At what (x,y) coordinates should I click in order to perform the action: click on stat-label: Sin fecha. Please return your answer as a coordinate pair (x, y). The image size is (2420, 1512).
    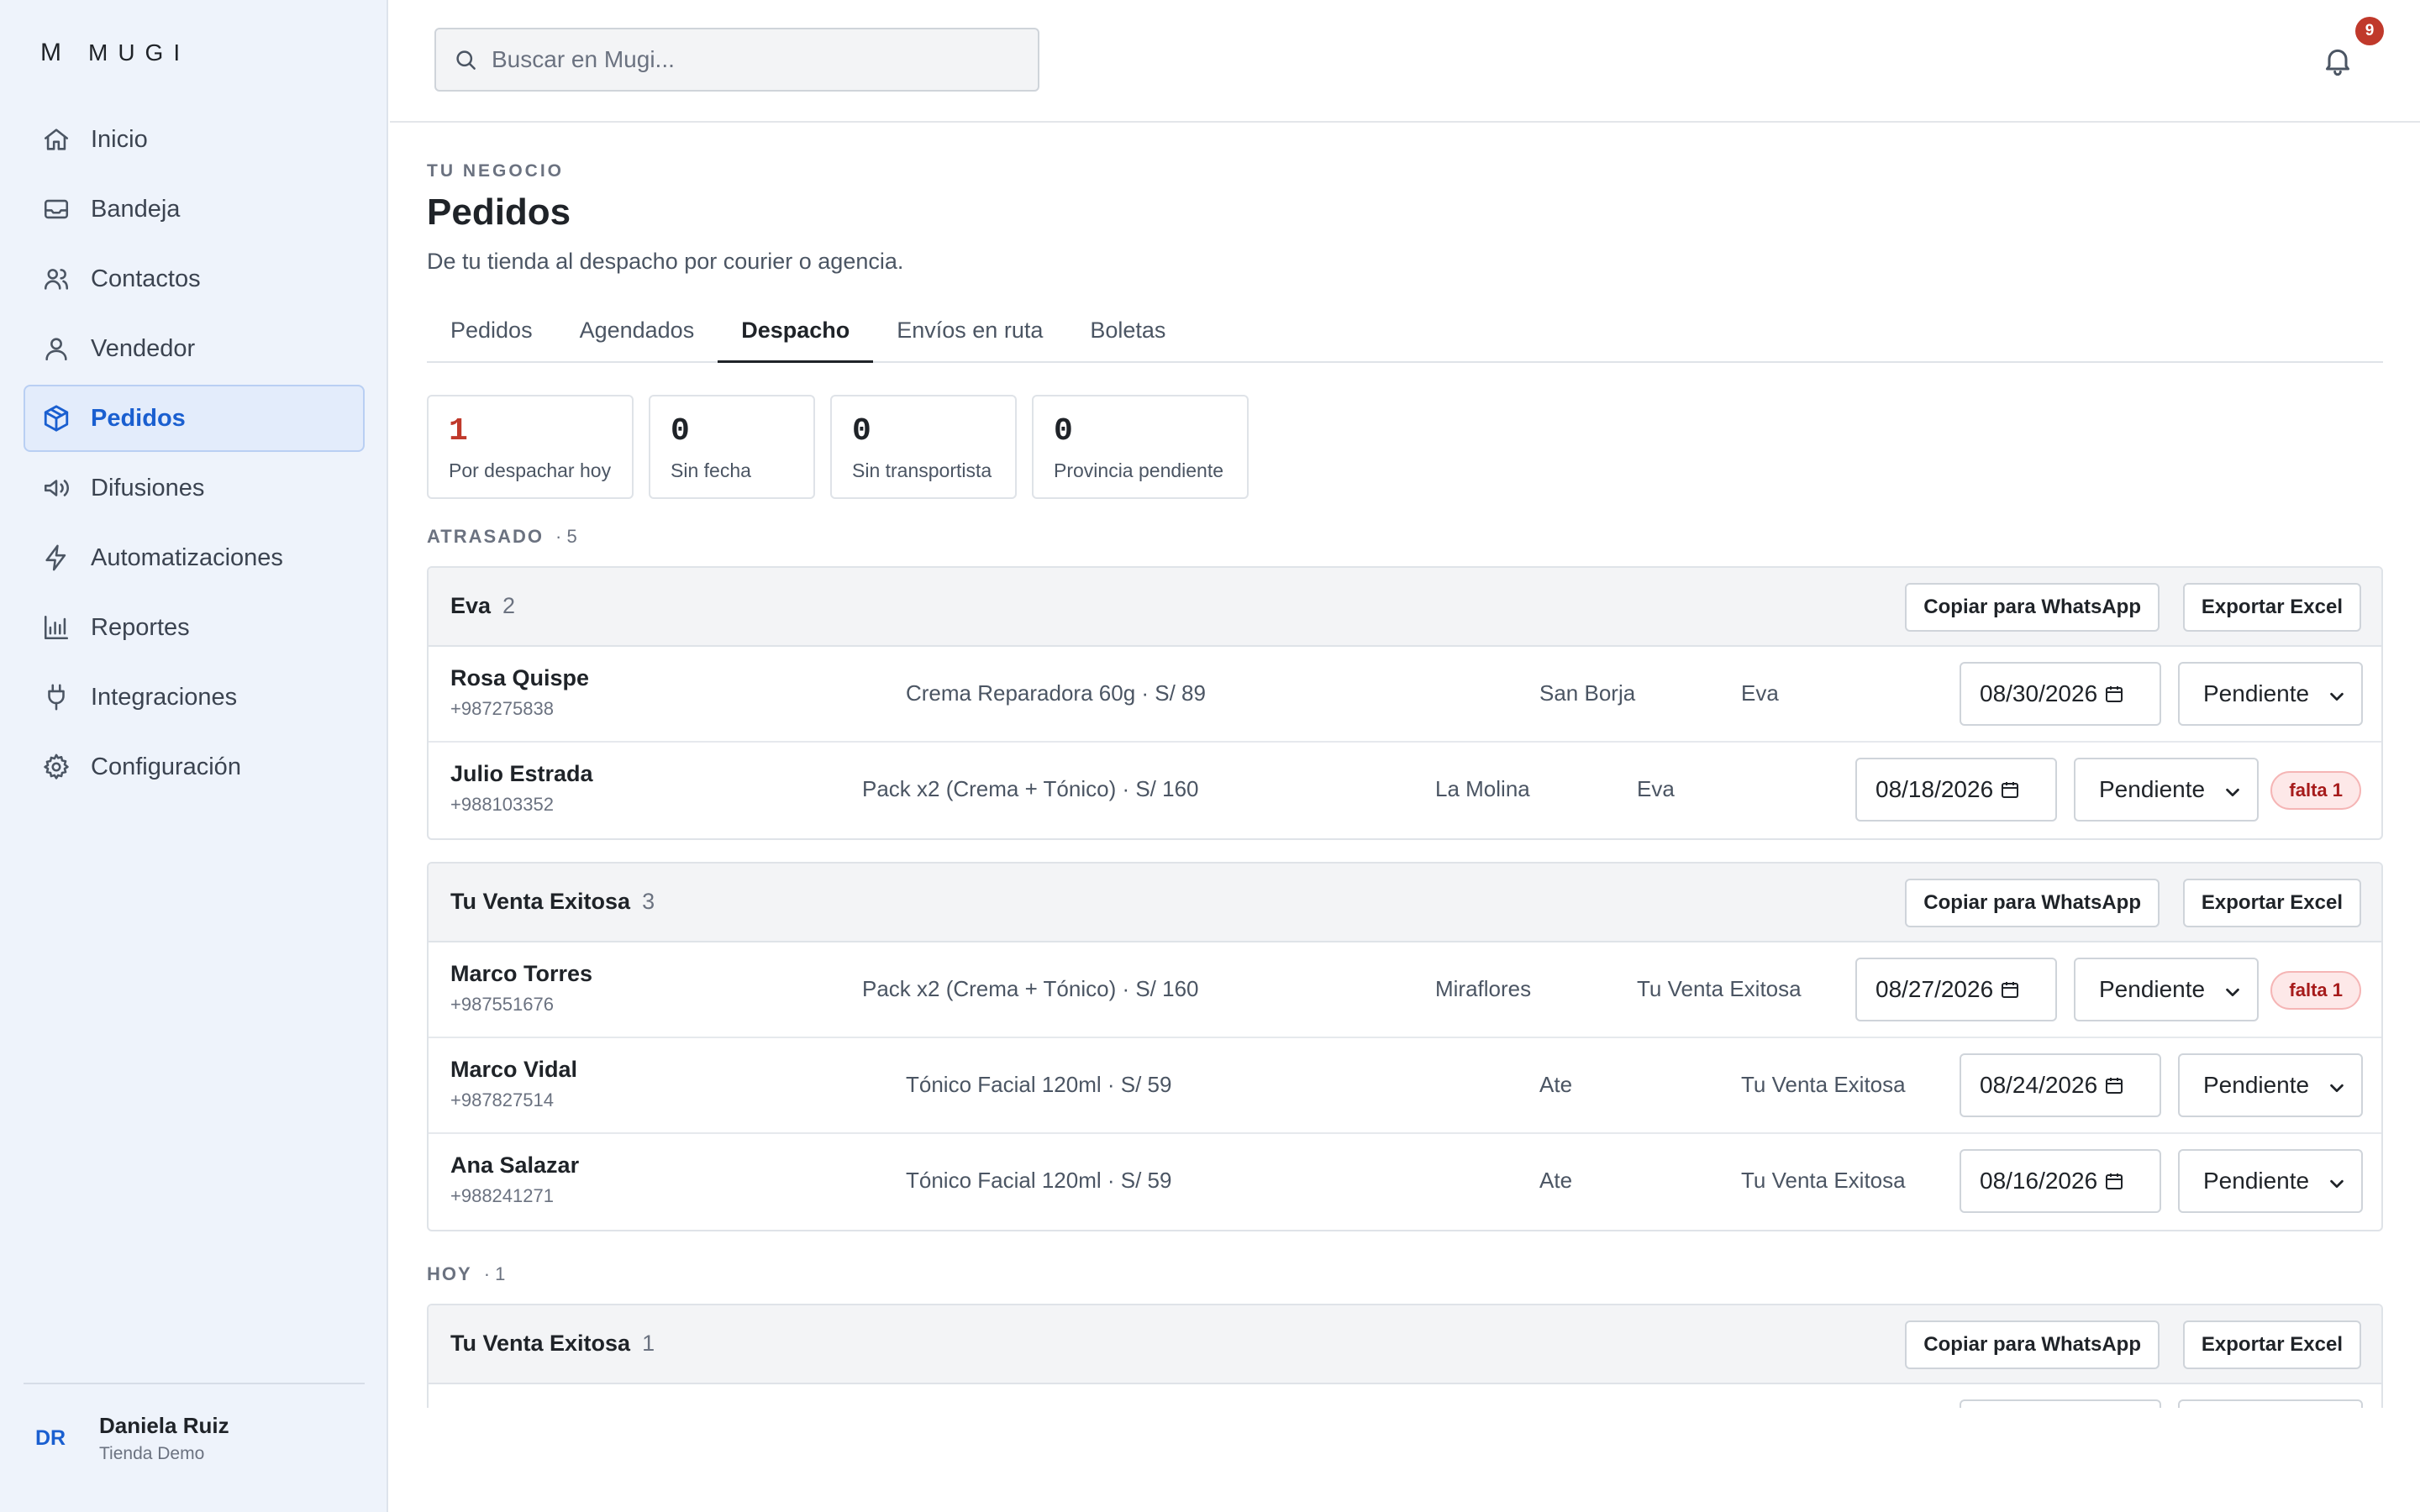
    Looking at the image, I should click on (711, 470).